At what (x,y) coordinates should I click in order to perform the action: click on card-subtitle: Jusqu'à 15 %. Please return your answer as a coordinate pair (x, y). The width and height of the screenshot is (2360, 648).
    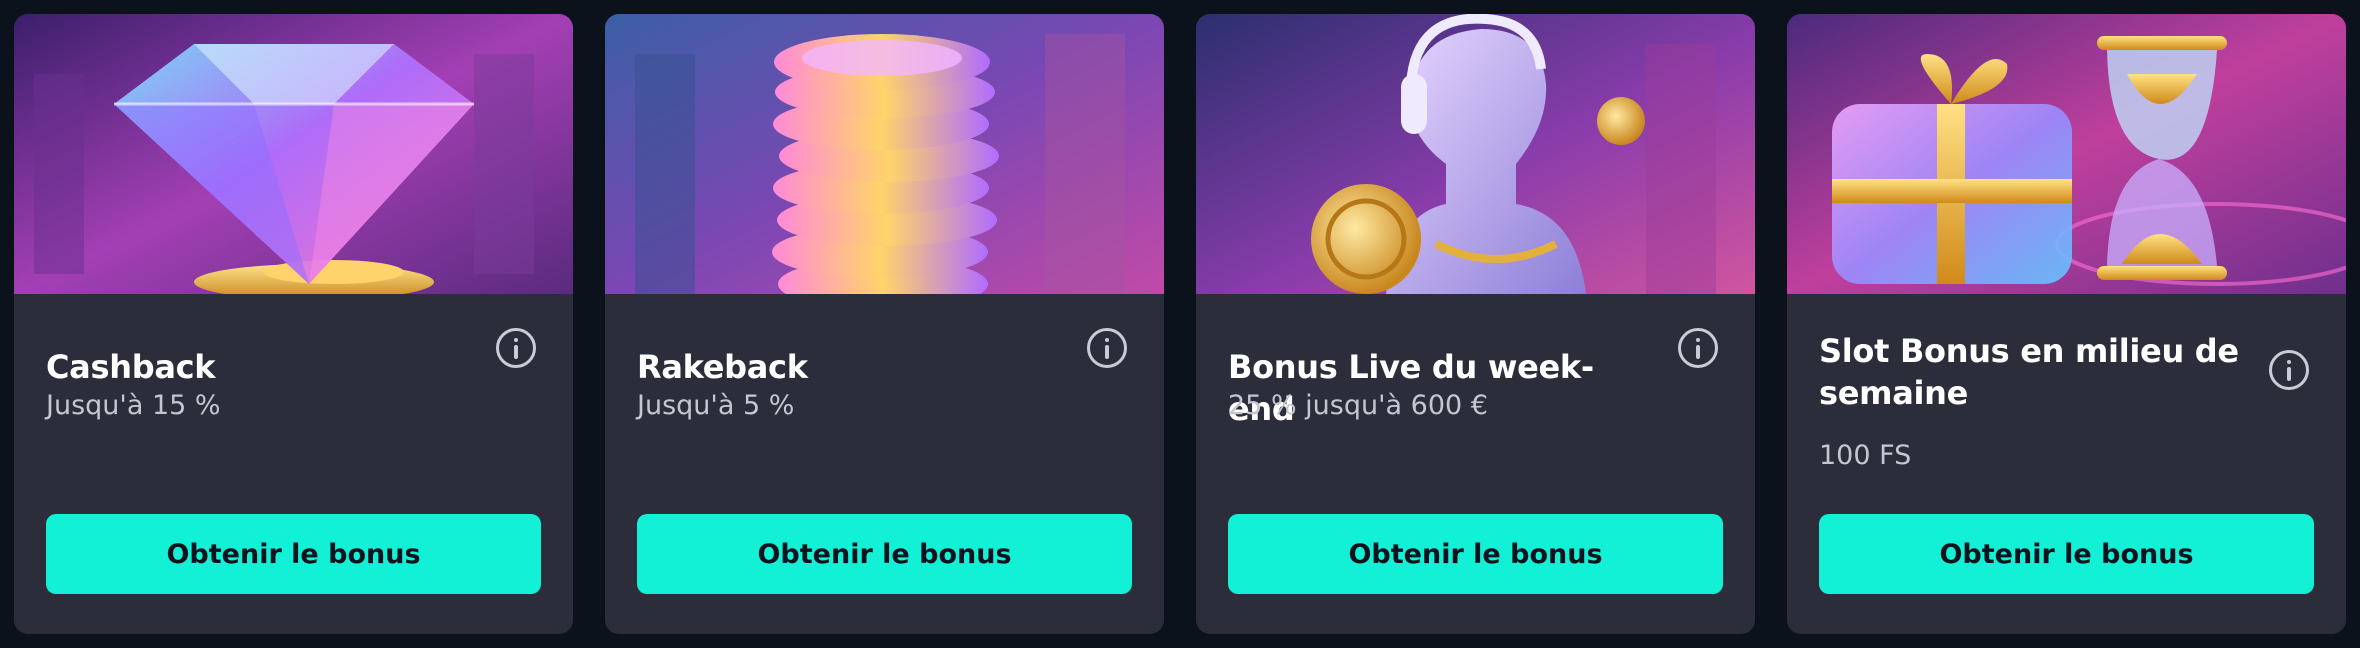
    Looking at the image, I should click on (133, 405).